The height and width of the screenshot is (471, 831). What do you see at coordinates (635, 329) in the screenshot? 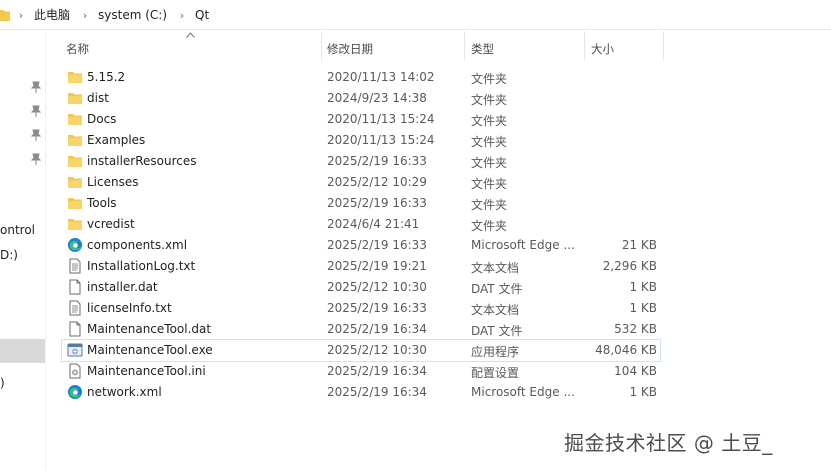
I see `file-size: 532 KB` at bounding box center [635, 329].